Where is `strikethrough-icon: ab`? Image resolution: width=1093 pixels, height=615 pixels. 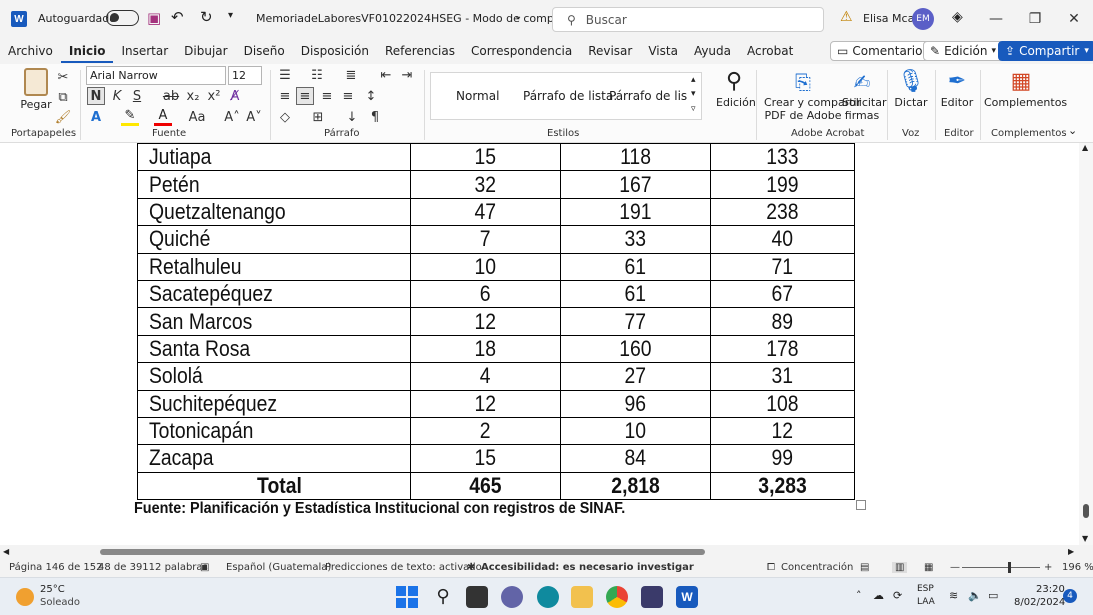
strikethrough-icon: ab is located at coordinates (171, 96).